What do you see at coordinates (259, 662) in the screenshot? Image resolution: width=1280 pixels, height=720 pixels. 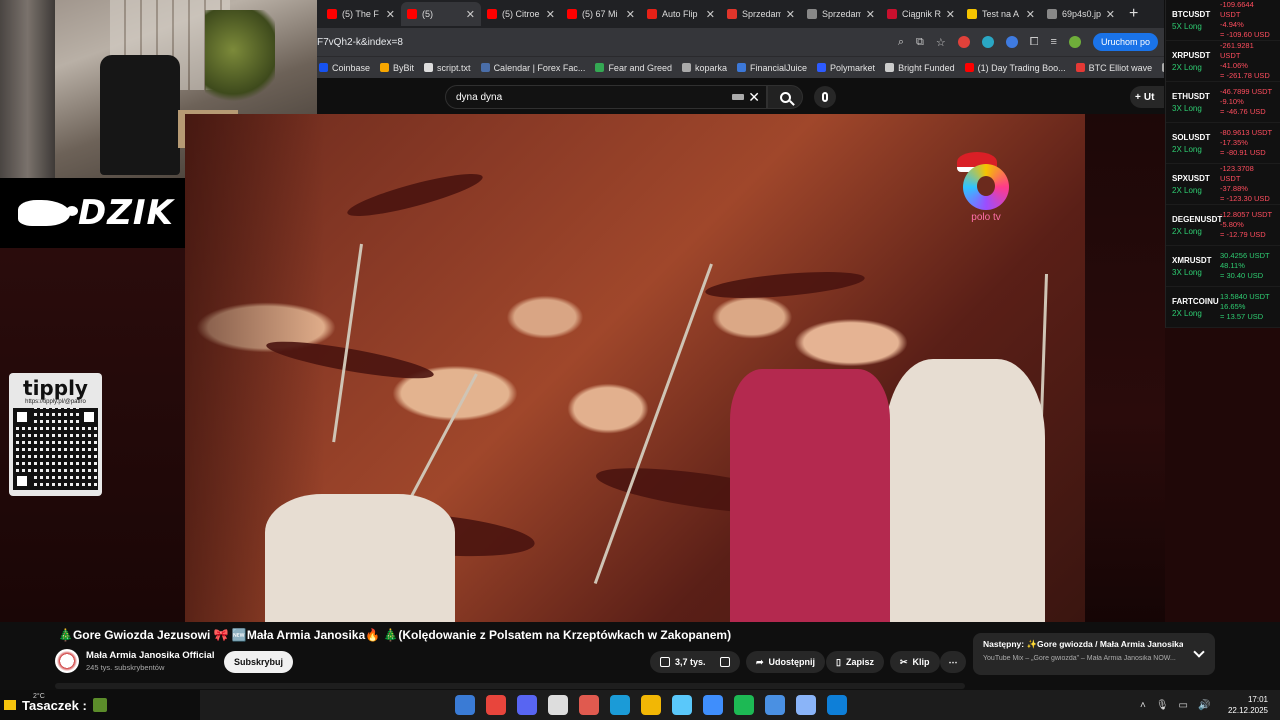 I see `subscribe-button: Subskrybuj` at bounding box center [259, 662].